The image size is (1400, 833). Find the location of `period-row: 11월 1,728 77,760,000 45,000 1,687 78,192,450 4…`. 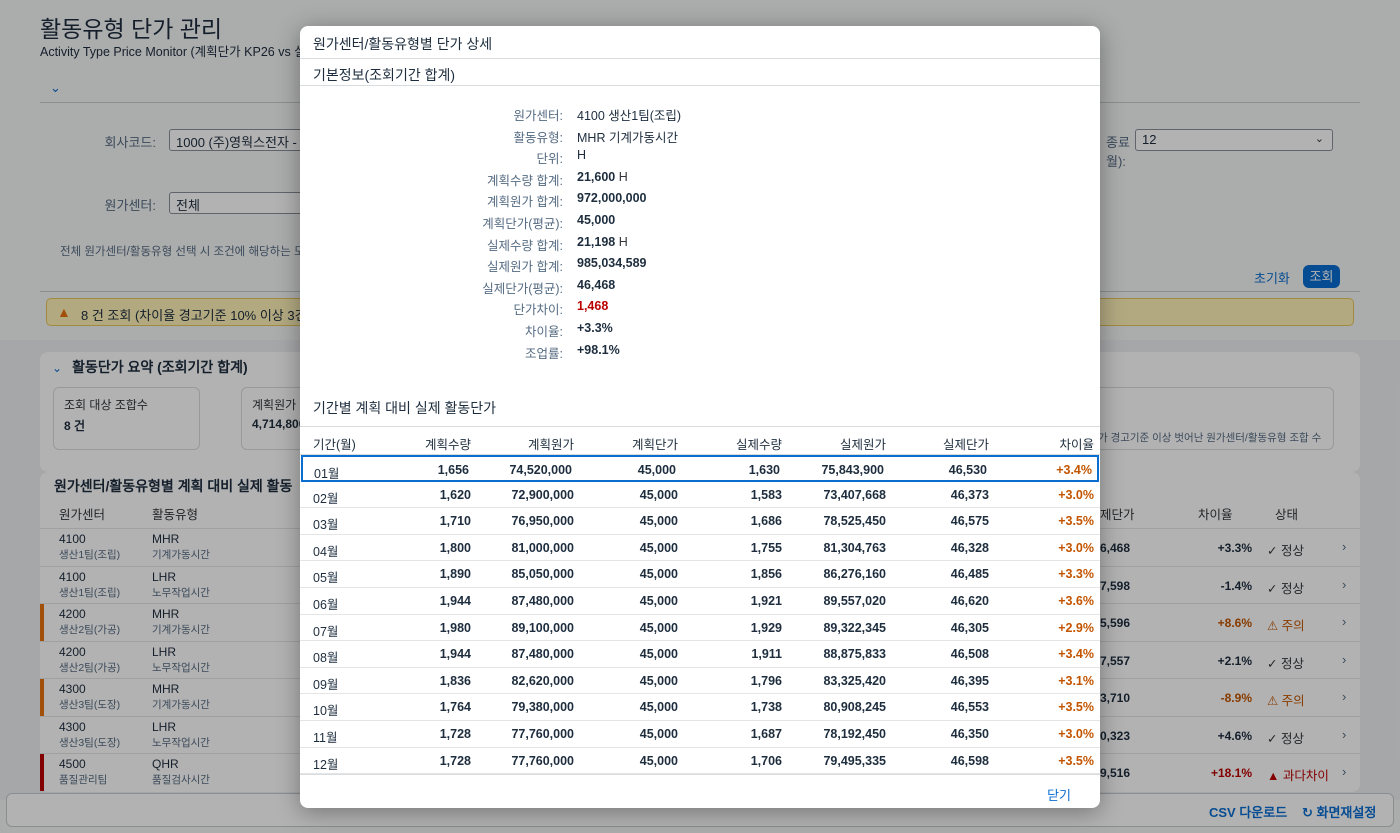

period-row: 11월 1,728 77,760,000 45,000 1,687 78,192,450 4… is located at coordinates (700, 734).